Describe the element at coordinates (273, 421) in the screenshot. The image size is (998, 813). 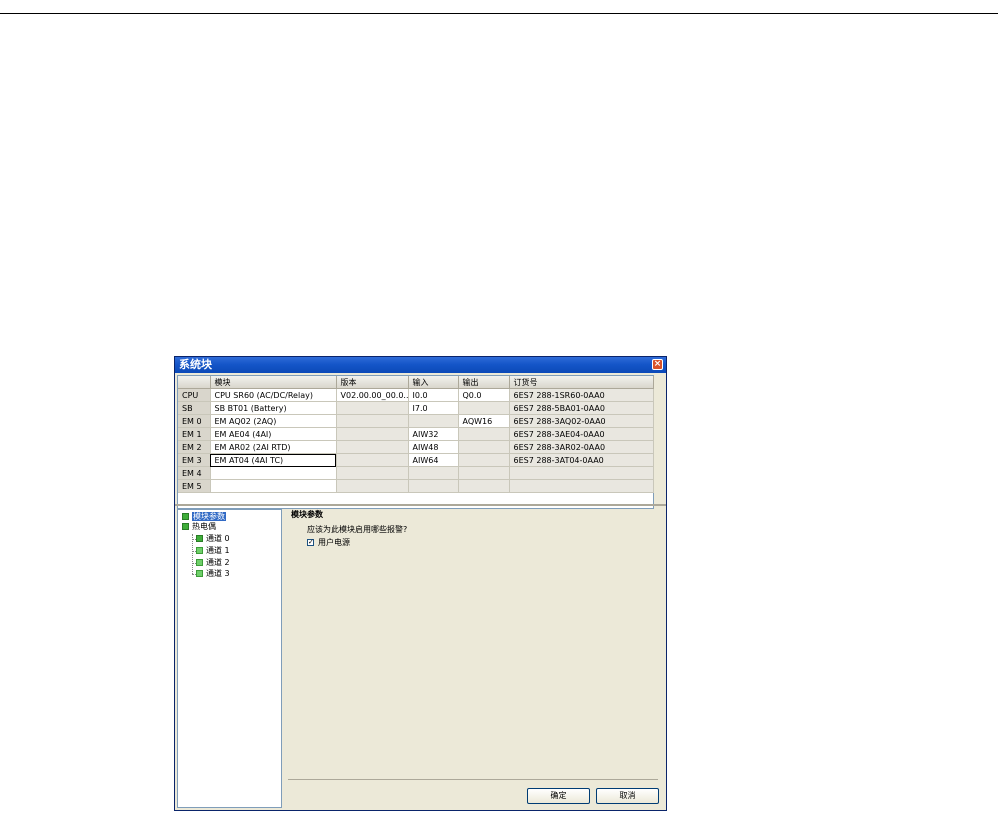
I see `module-cell: EM AQ02 (2AQ)` at that location.